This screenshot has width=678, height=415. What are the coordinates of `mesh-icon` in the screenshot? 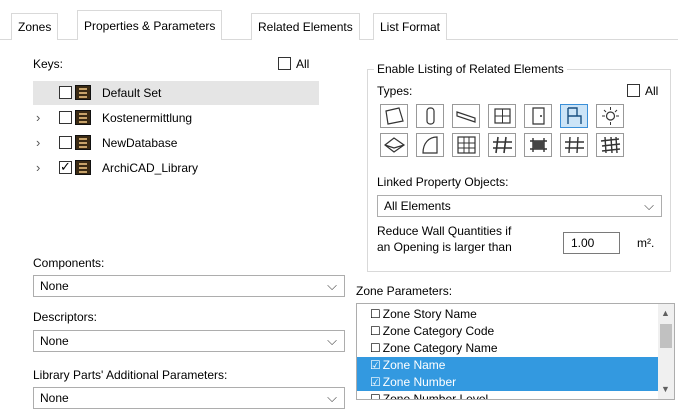 It's located at (574, 145).